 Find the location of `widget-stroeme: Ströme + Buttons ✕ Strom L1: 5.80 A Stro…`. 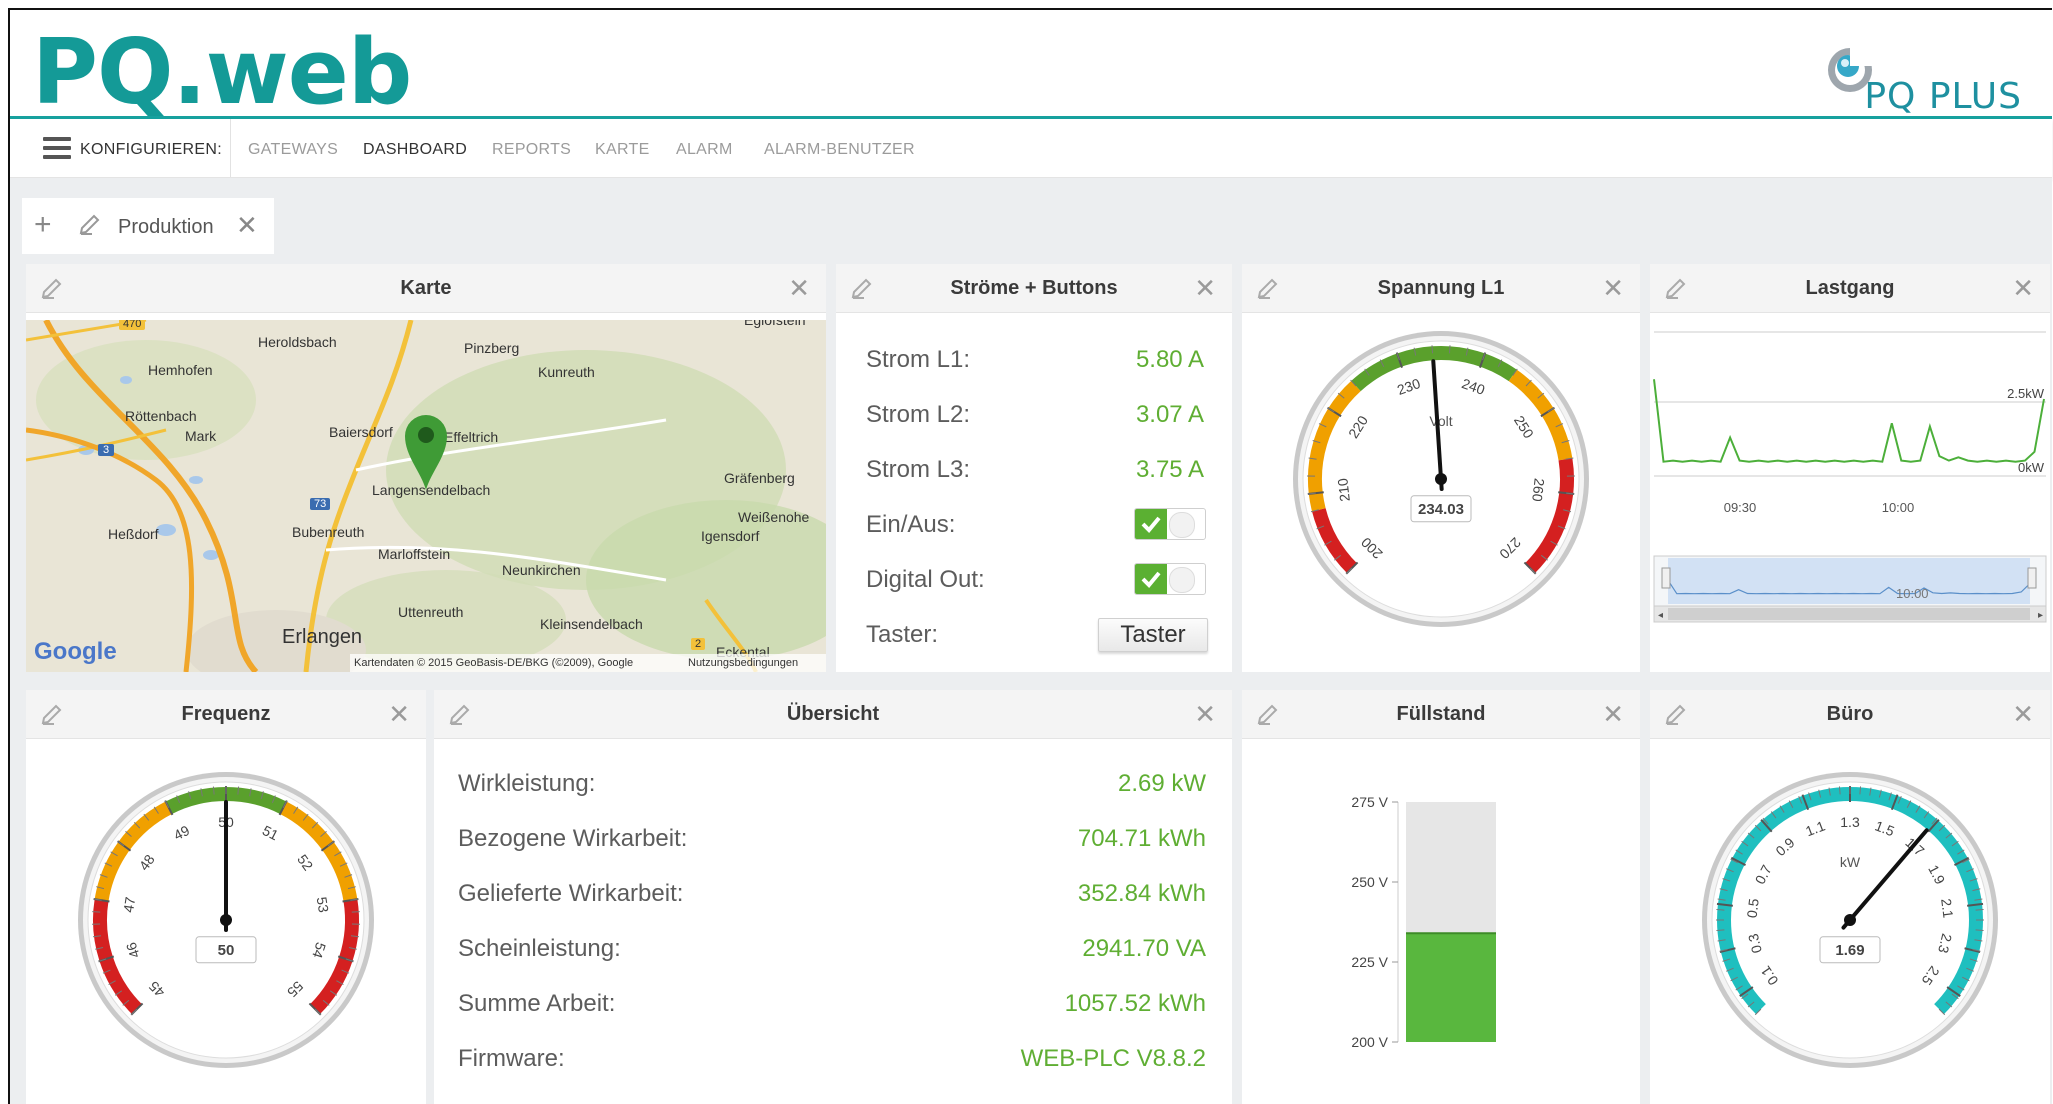

widget-stroeme: Ströme + Buttons ✕ Strom L1: 5.80 A Stro… is located at coordinates (1034, 468).